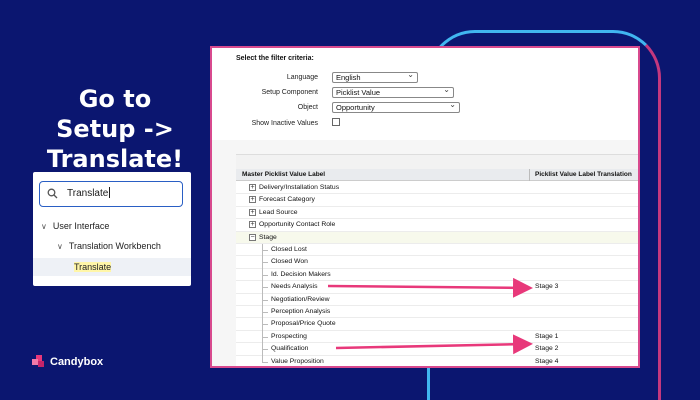 The width and height of the screenshot is (700, 400). What do you see at coordinates (434, 344) in the screenshot?
I see `arrow-qualification` at bounding box center [434, 344].